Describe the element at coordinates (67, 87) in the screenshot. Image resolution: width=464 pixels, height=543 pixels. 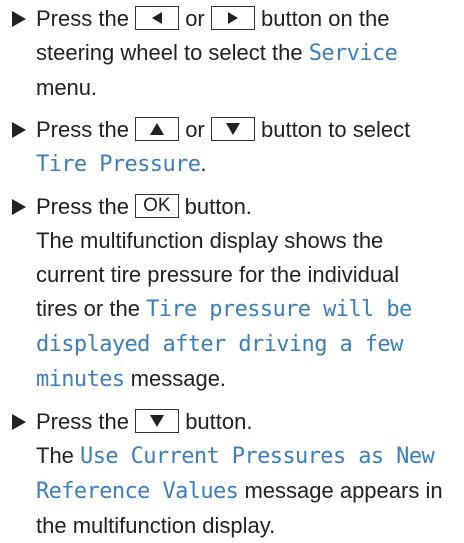
I see `step-text: menu.` at that location.